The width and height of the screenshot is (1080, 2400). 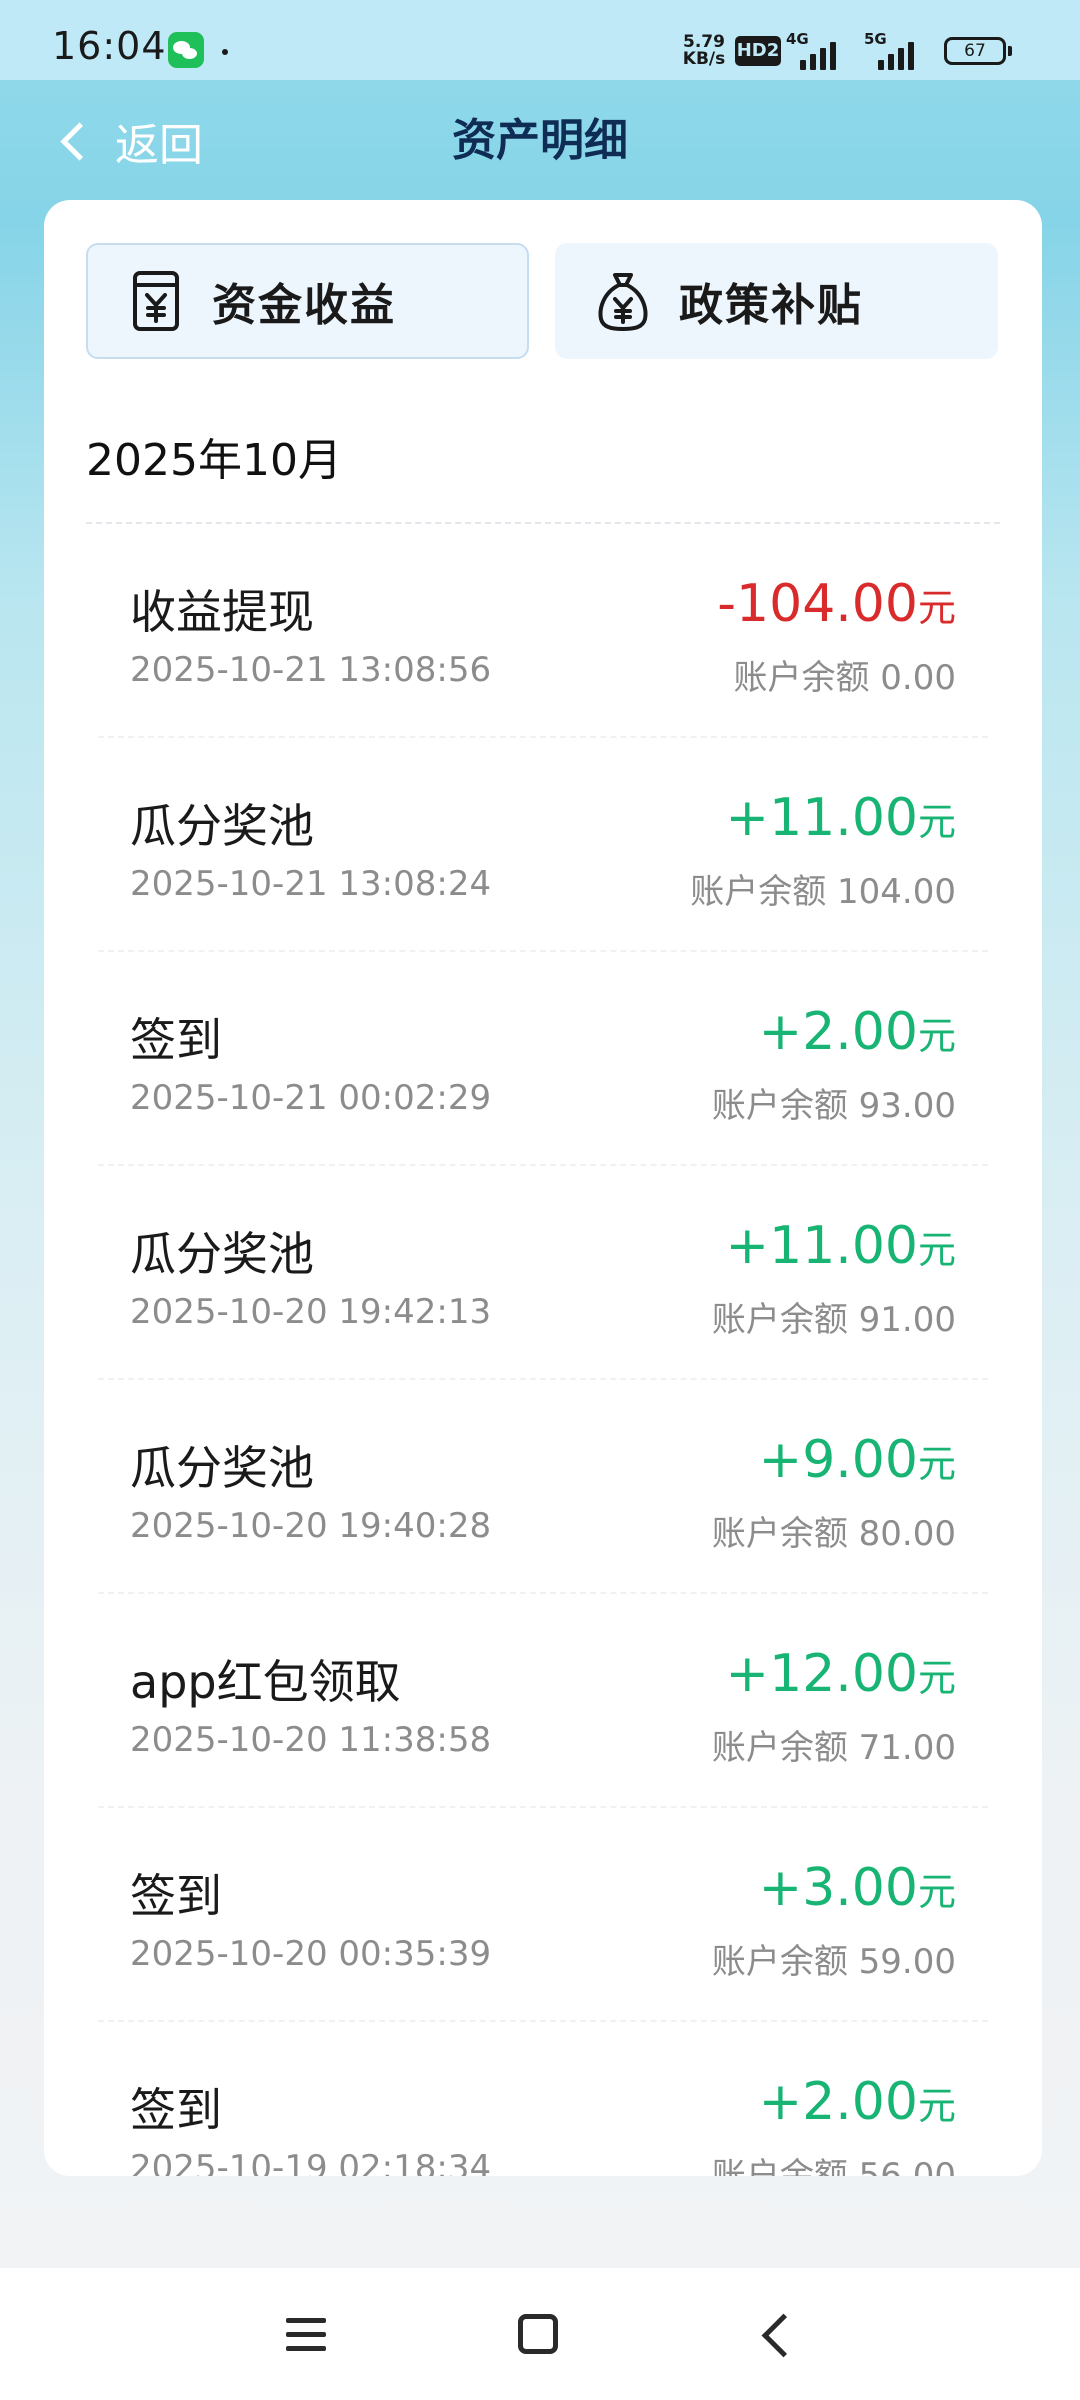 I want to click on back-nav-button, so click(x=783, y=2335).